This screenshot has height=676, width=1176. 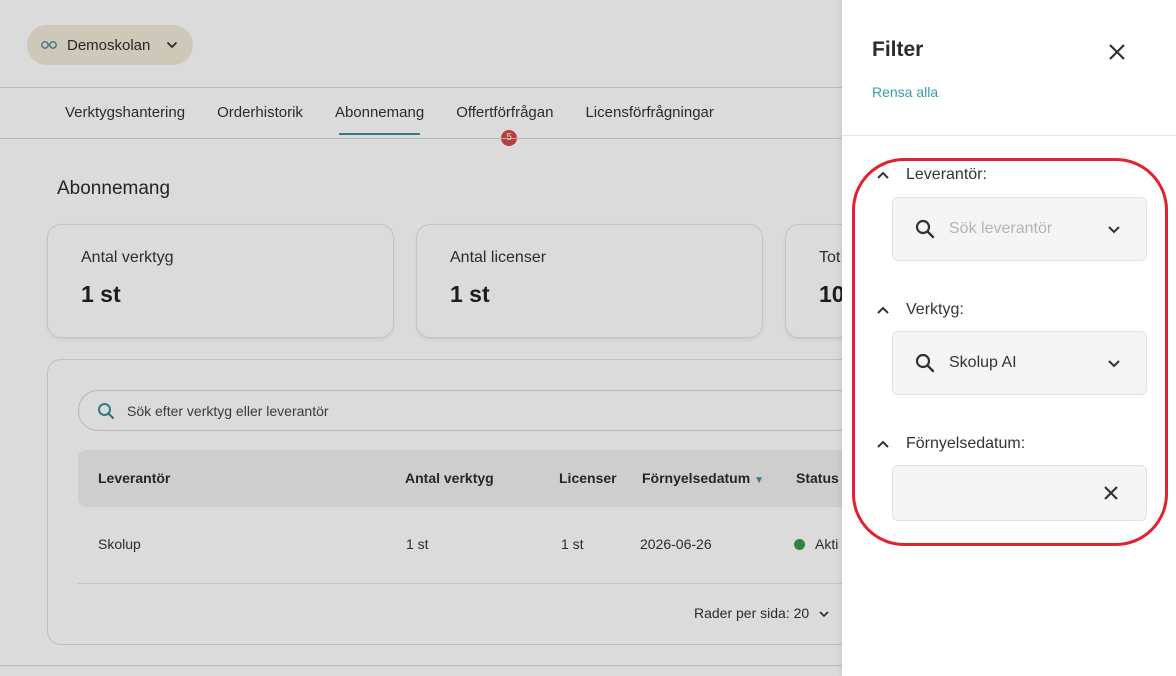 I want to click on tabs-divider, so click(x=421, y=138).